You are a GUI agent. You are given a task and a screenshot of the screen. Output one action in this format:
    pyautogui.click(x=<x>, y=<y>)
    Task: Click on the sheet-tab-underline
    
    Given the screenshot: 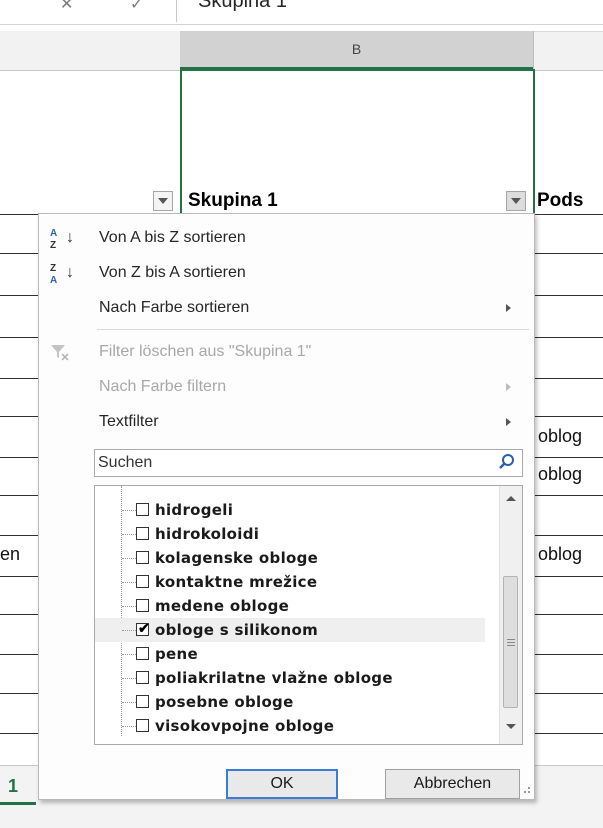 What is the action you would take?
    pyautogui.click(x=18, y=803)
    